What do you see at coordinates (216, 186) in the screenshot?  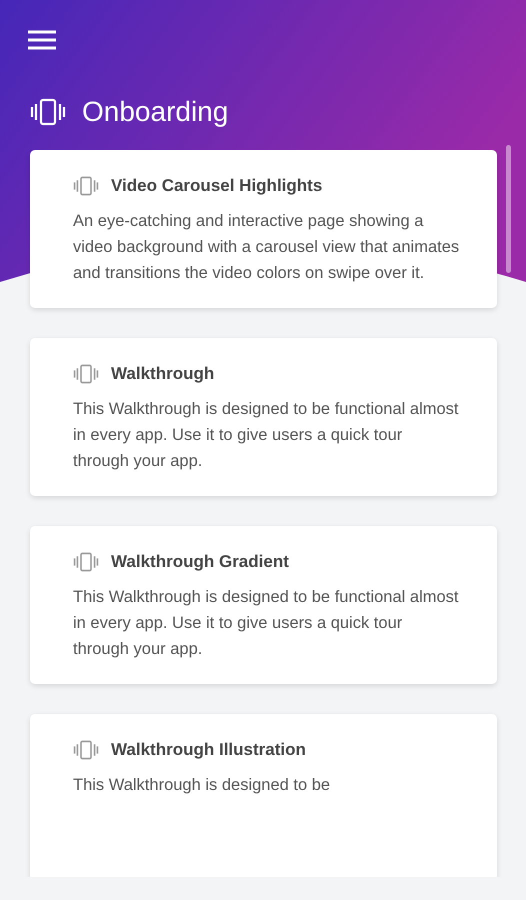 I see `card-title: Video Carousel Highlights` at bounding box center [216, 186].